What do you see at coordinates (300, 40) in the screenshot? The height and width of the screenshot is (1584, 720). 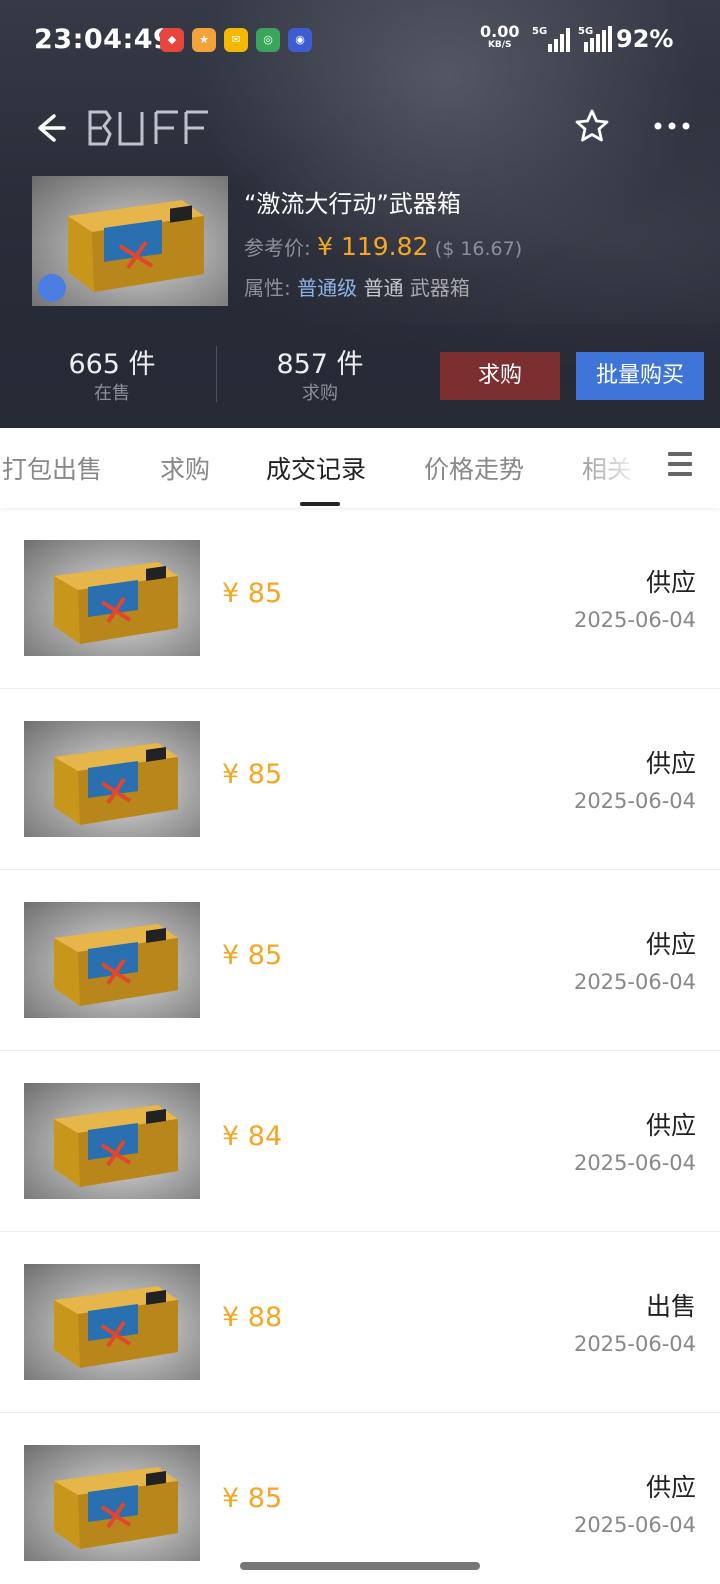 I see `app-notification-icon: ◉` at bounding box center [300, 40].